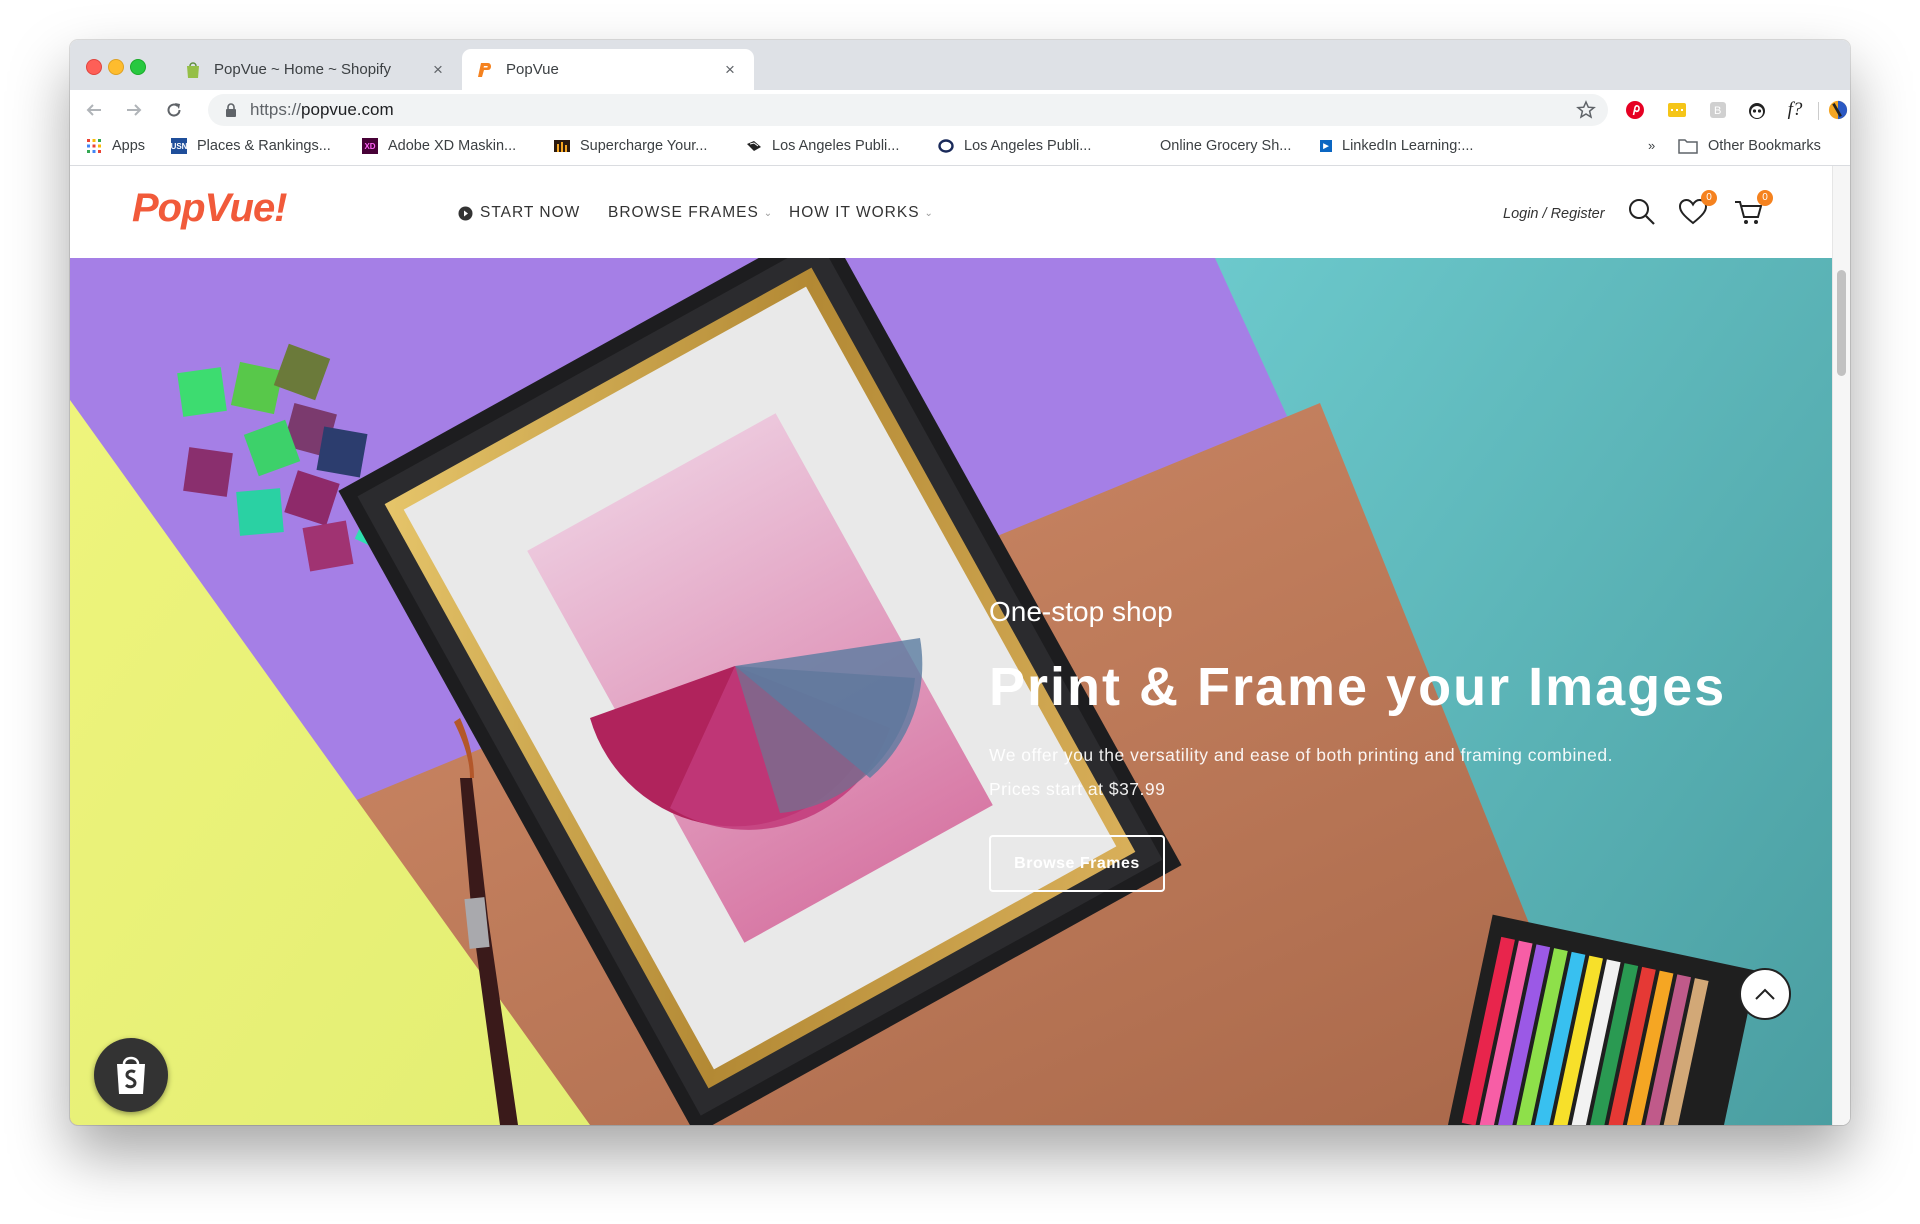 The height and width of the screenshot is (1224, 1920). I want to click on linkedin-learning-icon: ▶, so click(1326, 146).